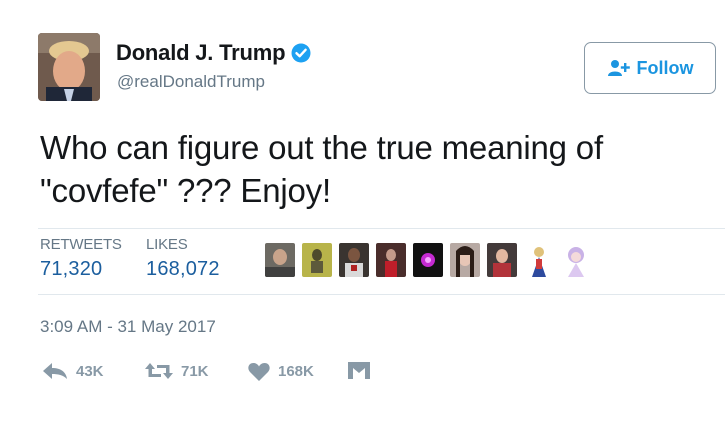  I want to click on envelope-icon, so click(359, 370).